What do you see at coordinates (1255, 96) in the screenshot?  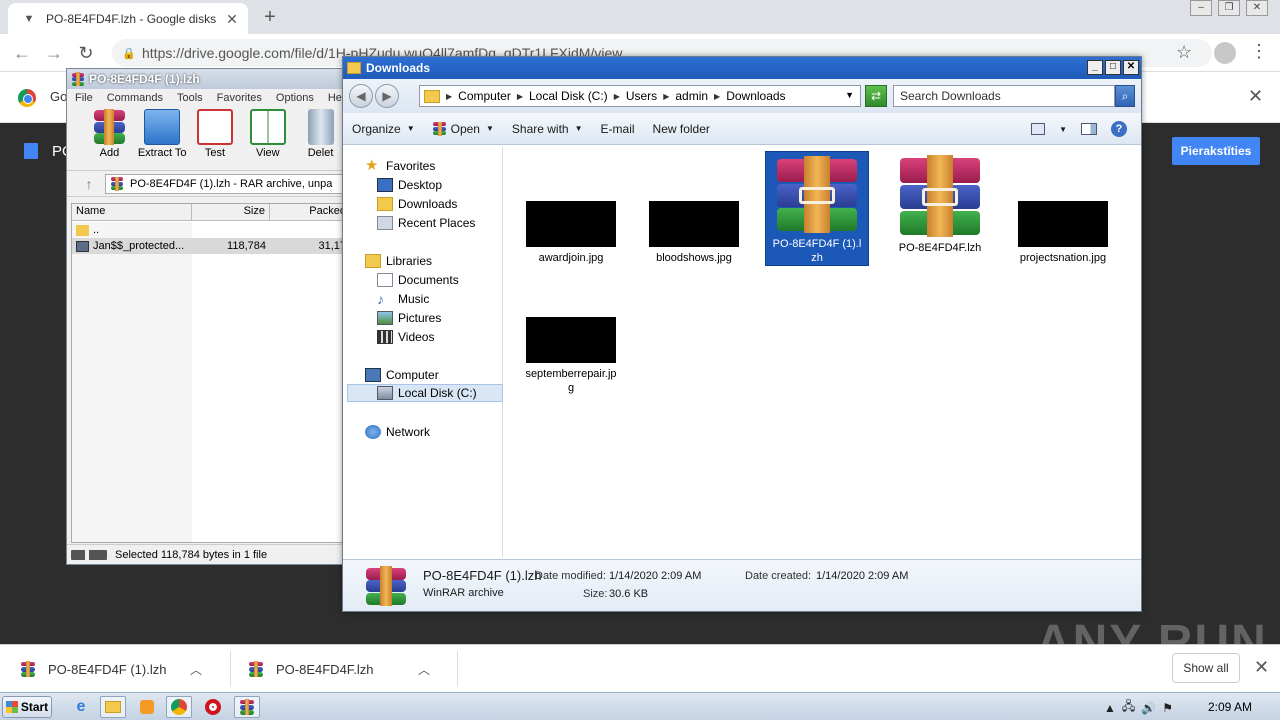 I see `infobar-close-icon: ✕` at bounding box center [1255, 96].